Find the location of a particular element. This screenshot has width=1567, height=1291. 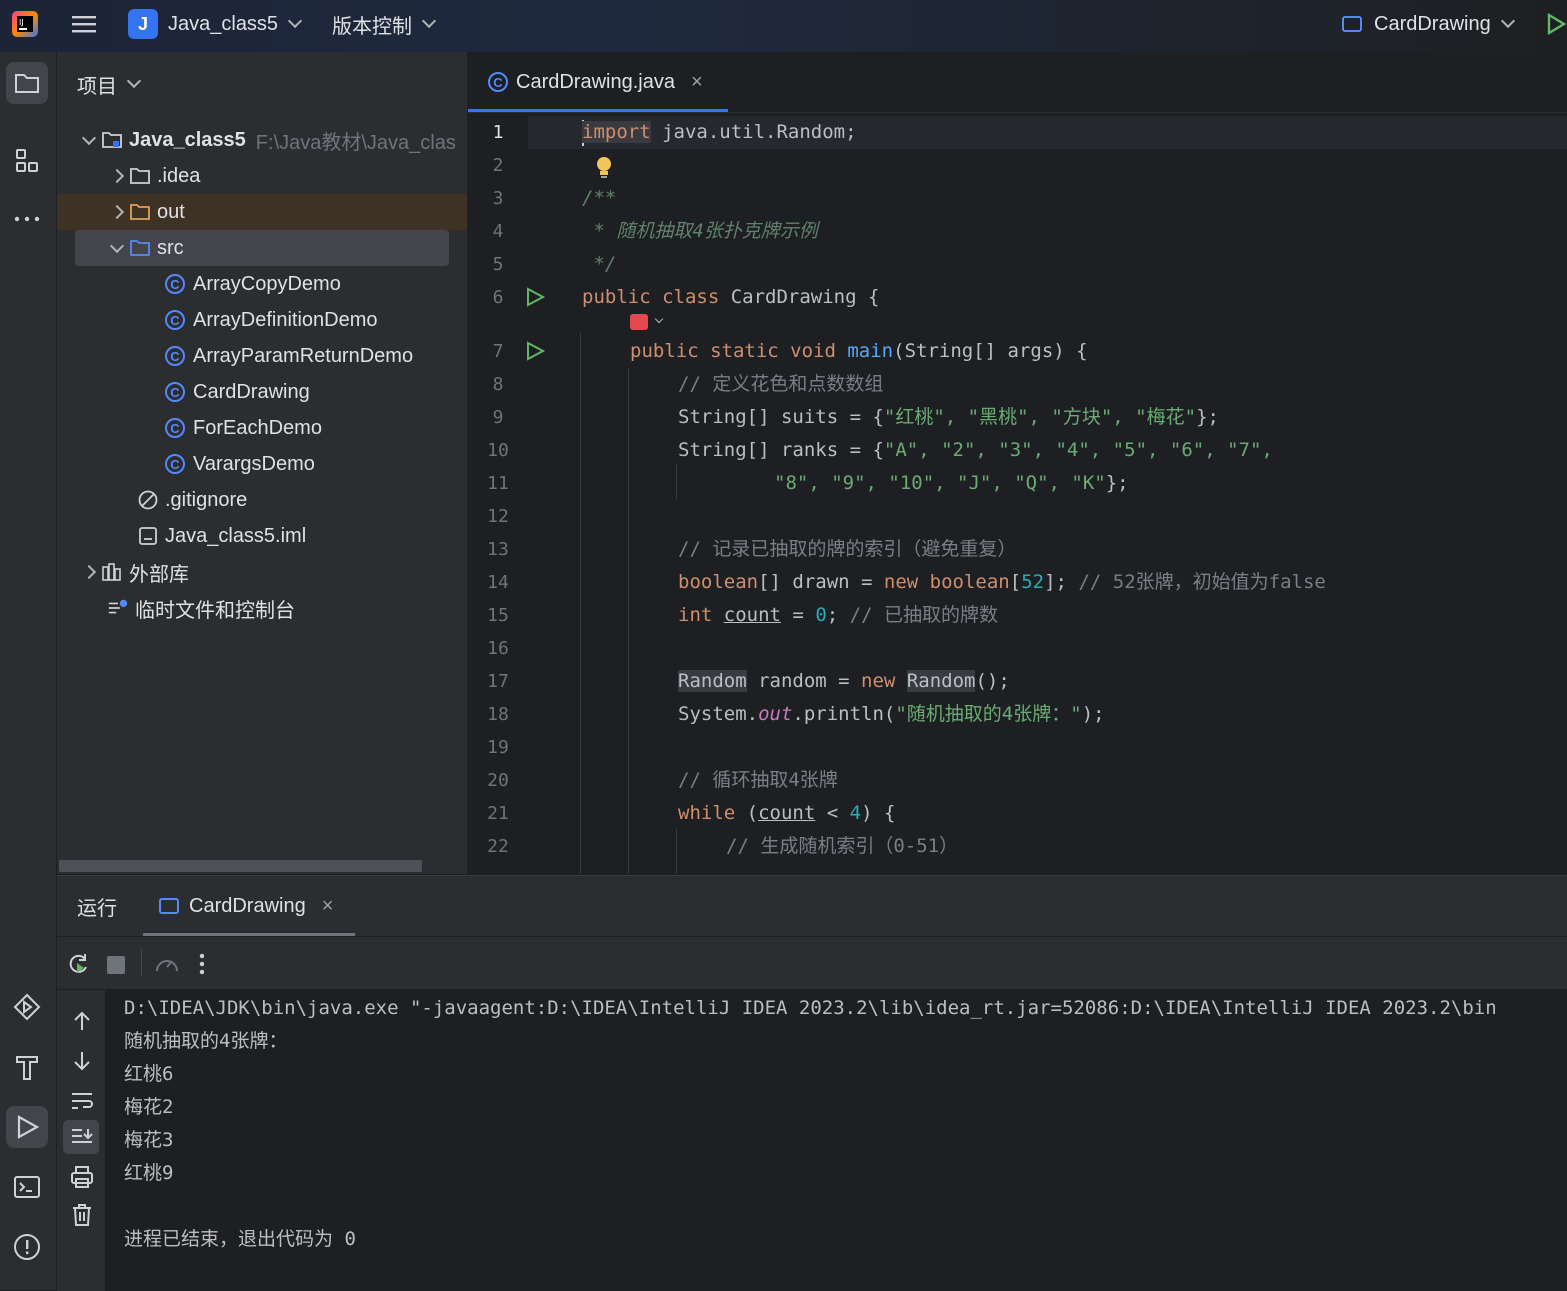

tree-item-label: ForEachDemo is located at coordinates (257, 427).